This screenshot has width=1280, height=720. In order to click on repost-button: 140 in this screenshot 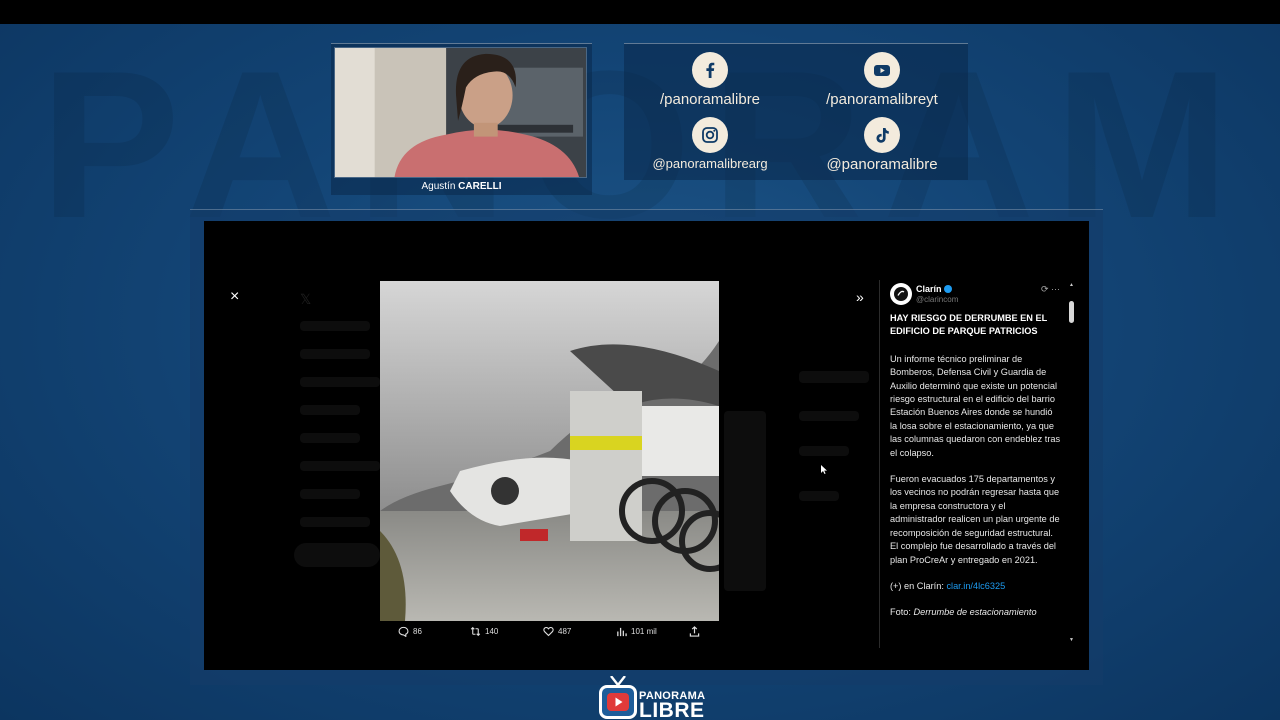, I will do `click(484, 631)`.